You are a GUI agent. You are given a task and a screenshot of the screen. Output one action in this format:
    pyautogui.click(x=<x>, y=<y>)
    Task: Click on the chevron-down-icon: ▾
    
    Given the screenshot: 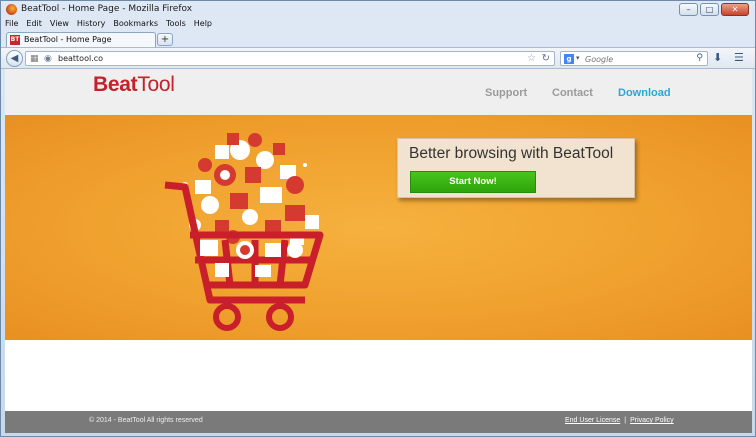 What is the action you would take?
    pyautogui.click(x=578, y=58)
    